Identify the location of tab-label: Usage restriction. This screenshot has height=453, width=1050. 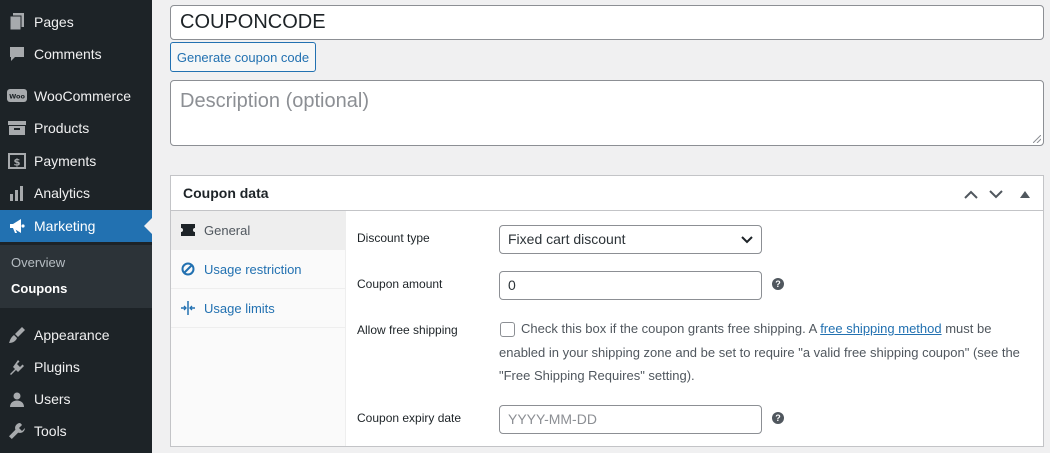
(253, 269).